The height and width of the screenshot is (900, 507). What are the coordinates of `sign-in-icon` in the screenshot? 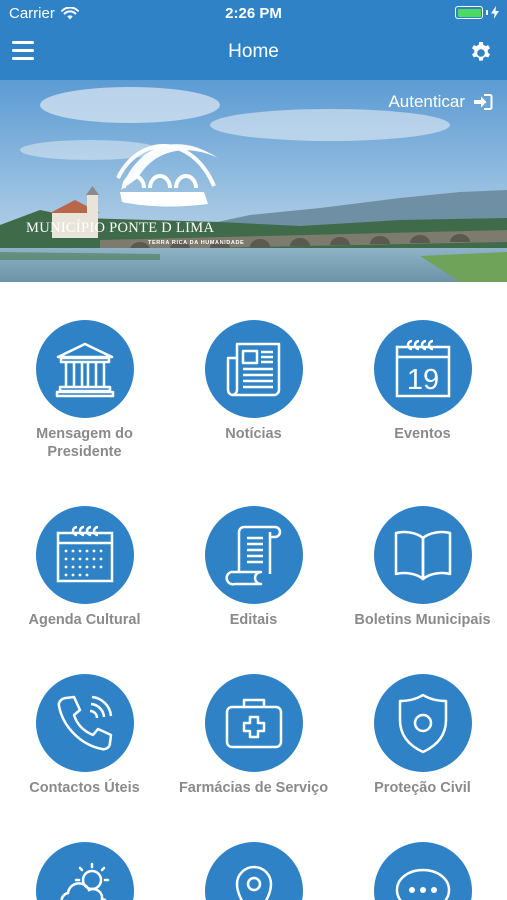 It's located at (483, 102).